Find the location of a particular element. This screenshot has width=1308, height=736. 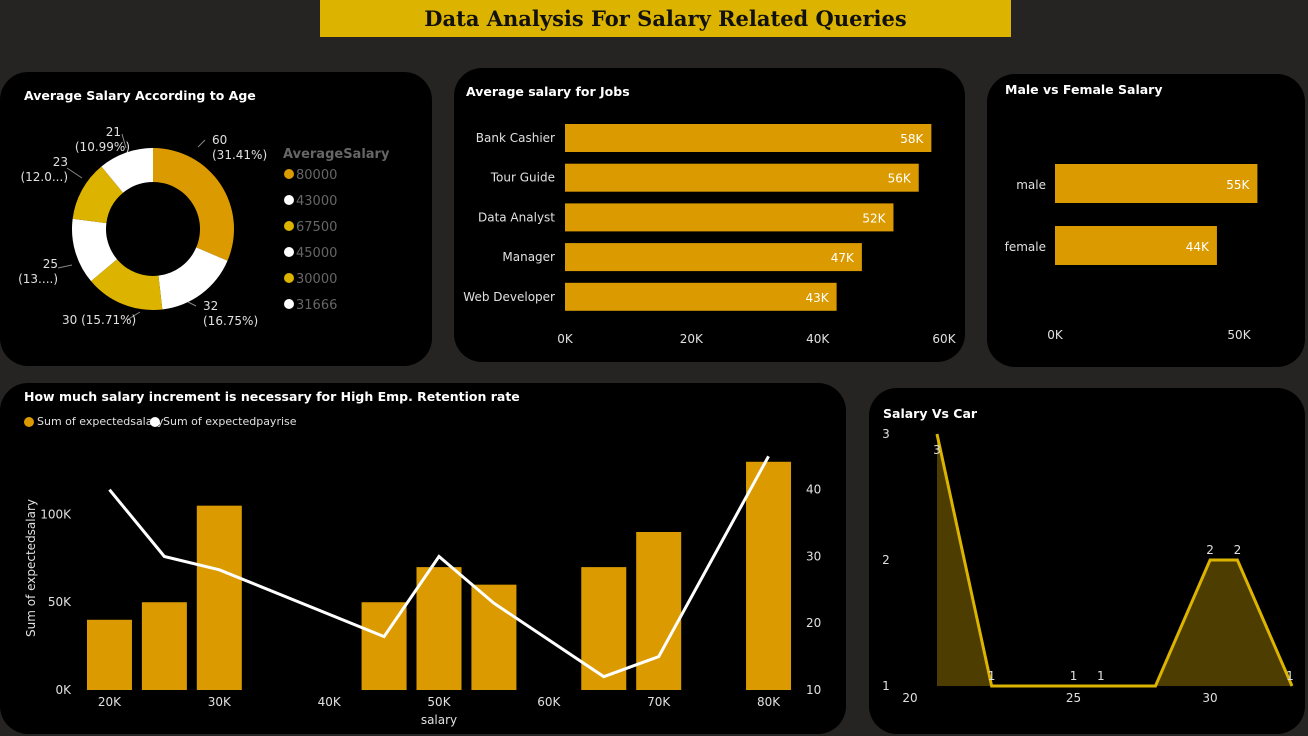

jobs-x-tick: 20K is located at coordinates (692, 339).